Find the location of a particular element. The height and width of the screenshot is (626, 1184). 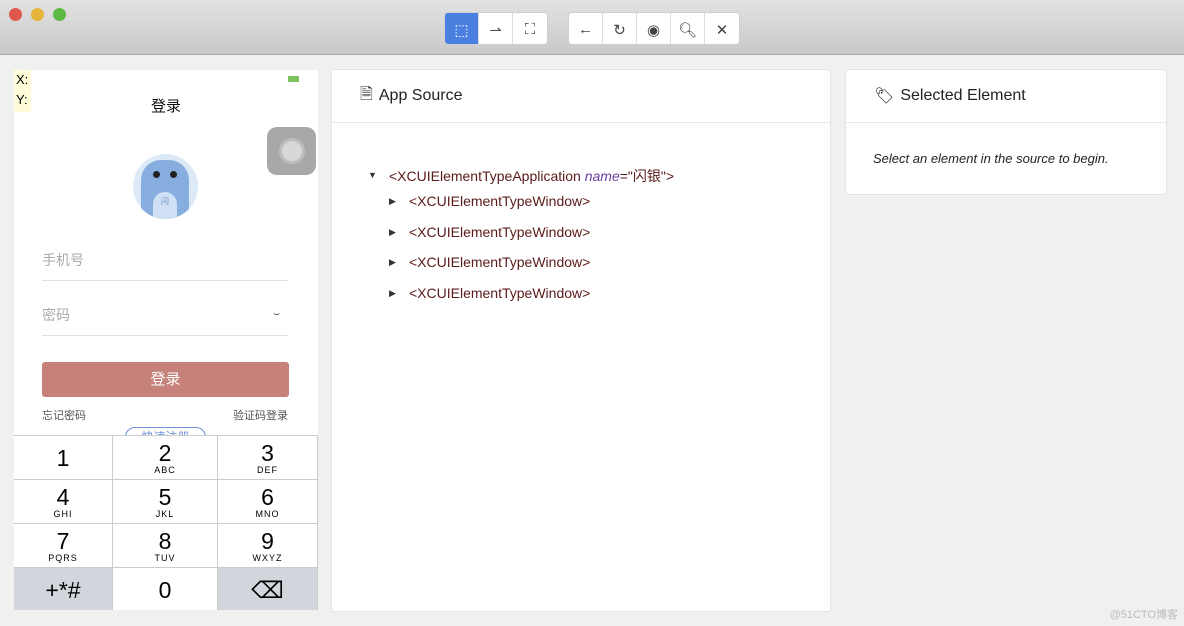

key-digit: 8 is located at coordinates (165, 540).